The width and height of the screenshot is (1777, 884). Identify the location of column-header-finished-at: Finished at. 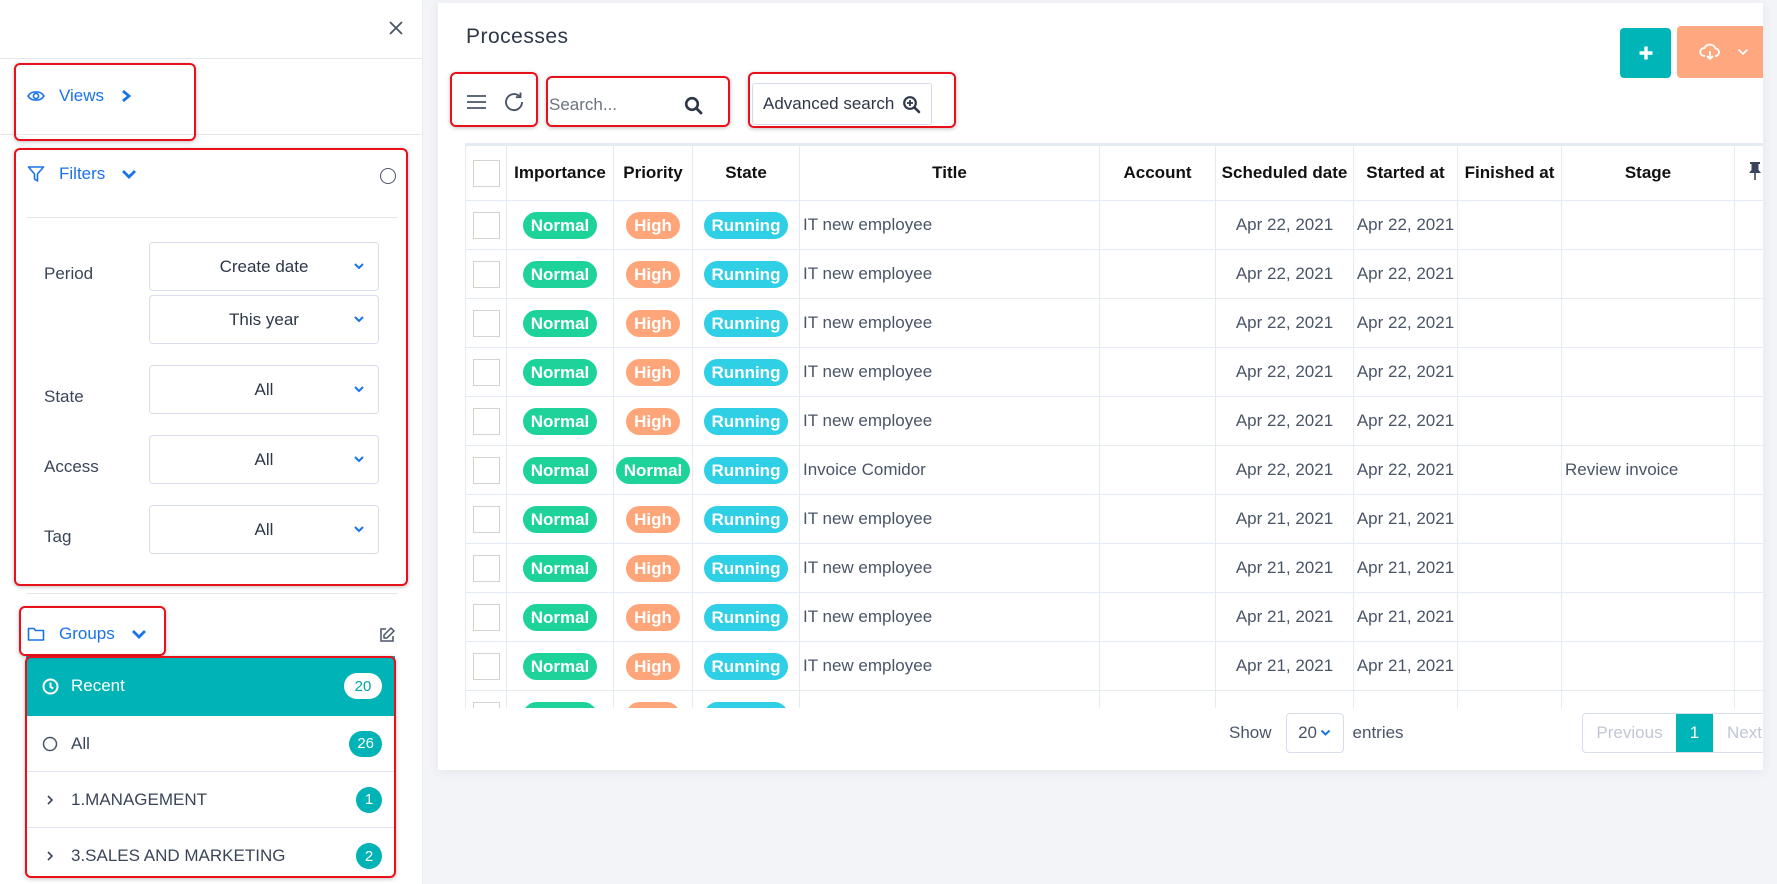
(1509, 173).